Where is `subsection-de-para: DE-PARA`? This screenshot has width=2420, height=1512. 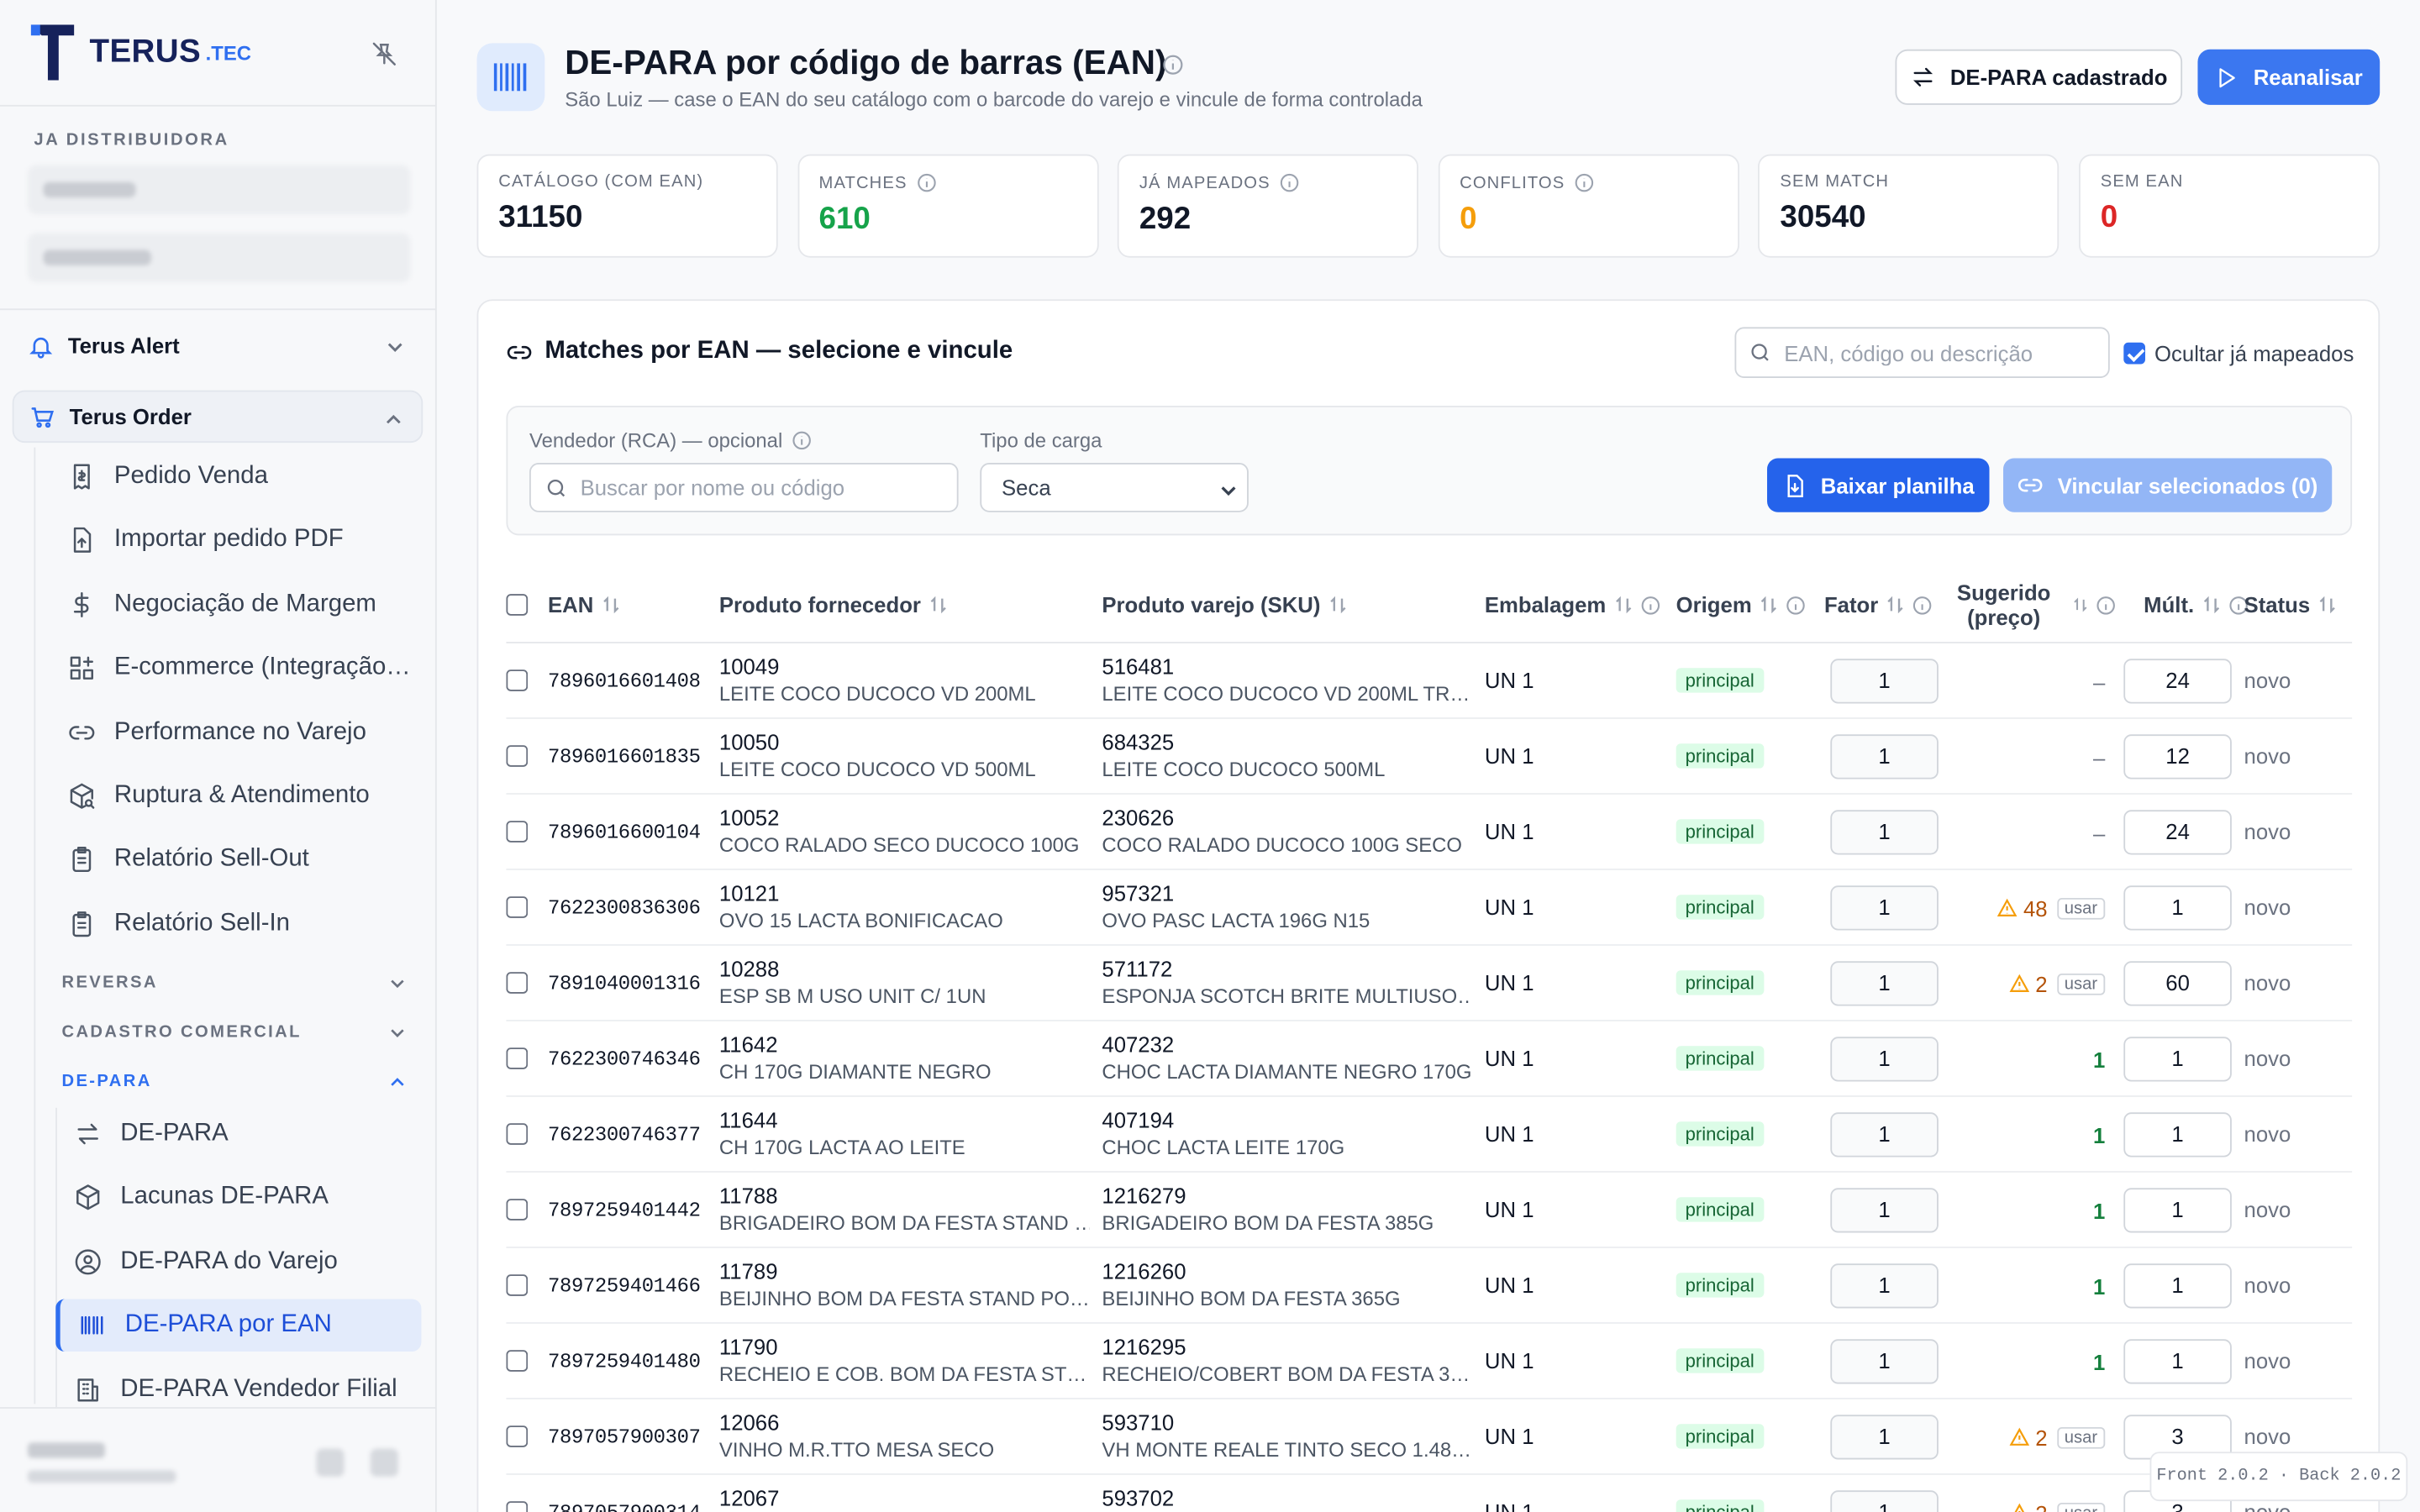 subsection-de-para: DE-PARA is located at coordinates (233, 1082).